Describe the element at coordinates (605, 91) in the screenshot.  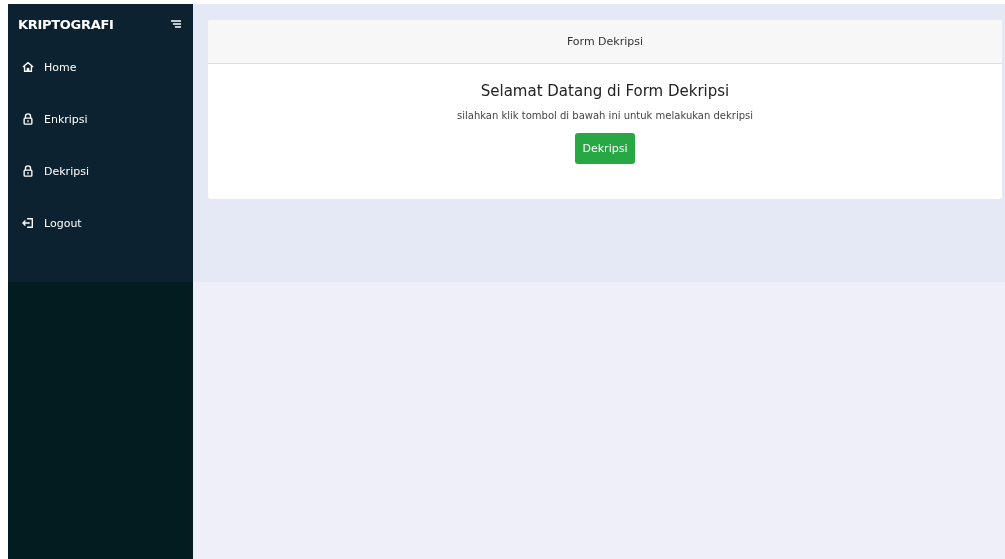
I see `card-title: Selamat Datang di Form Dekripsi` at that location.